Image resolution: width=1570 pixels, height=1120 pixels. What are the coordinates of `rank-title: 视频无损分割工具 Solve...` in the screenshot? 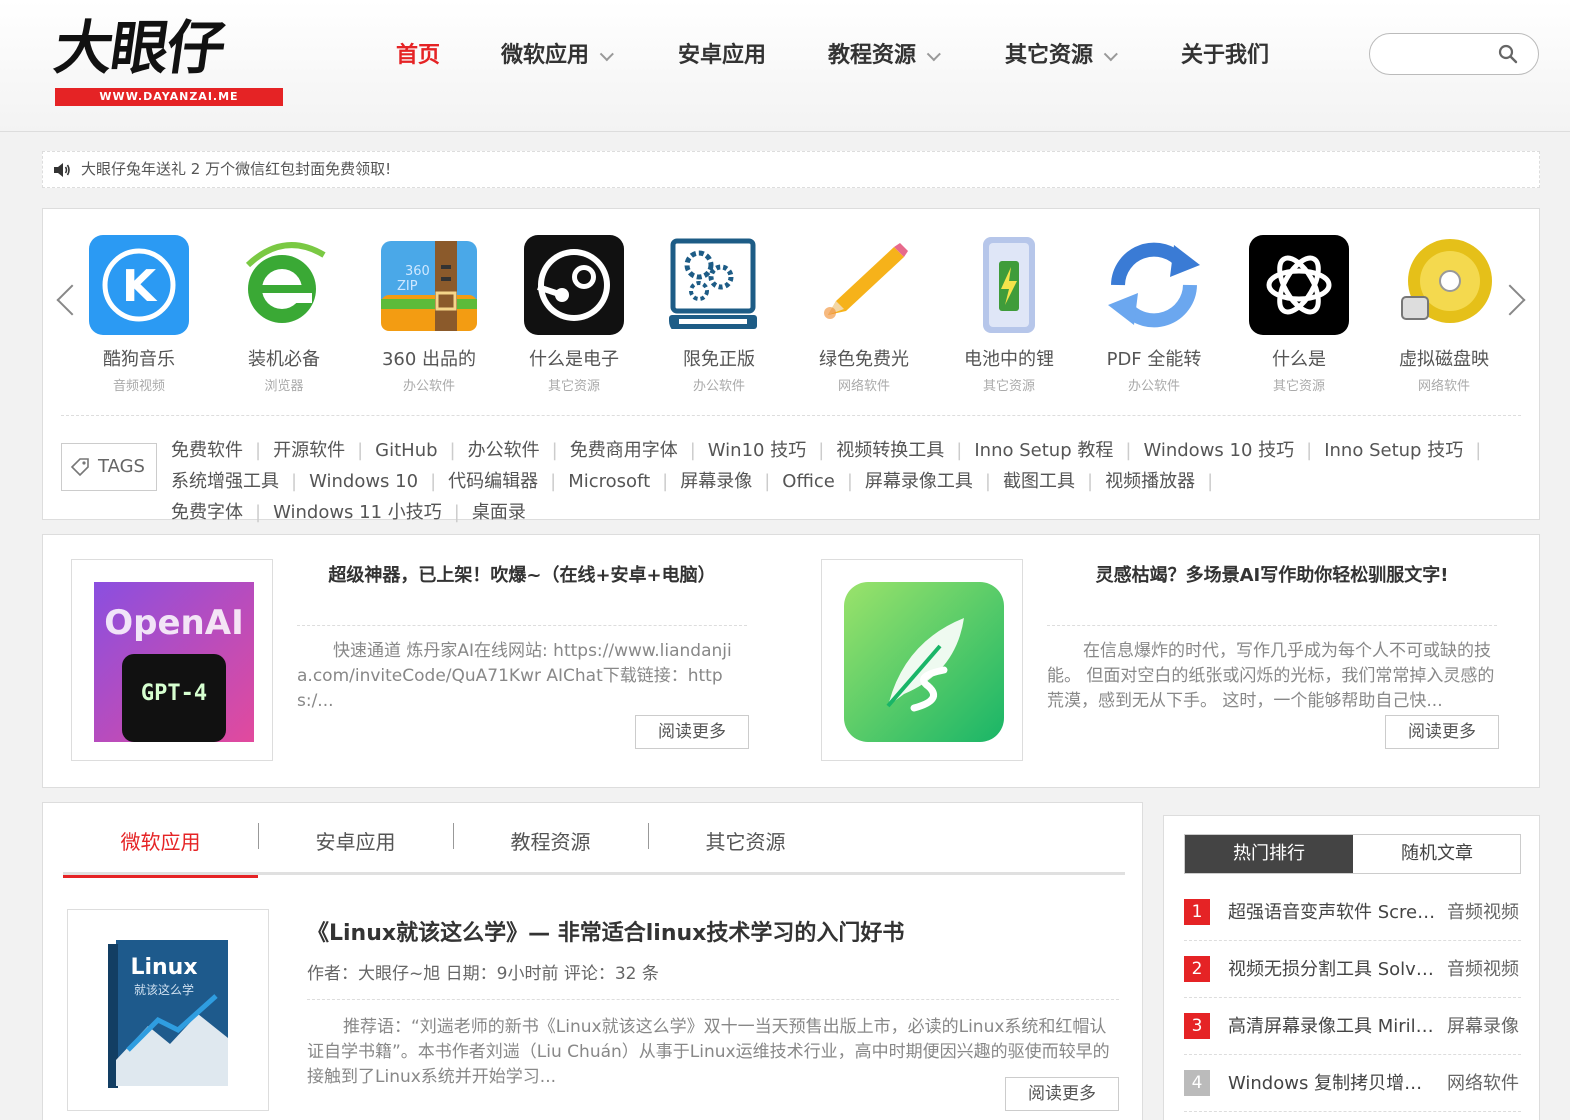 It's located at (1333, 968).